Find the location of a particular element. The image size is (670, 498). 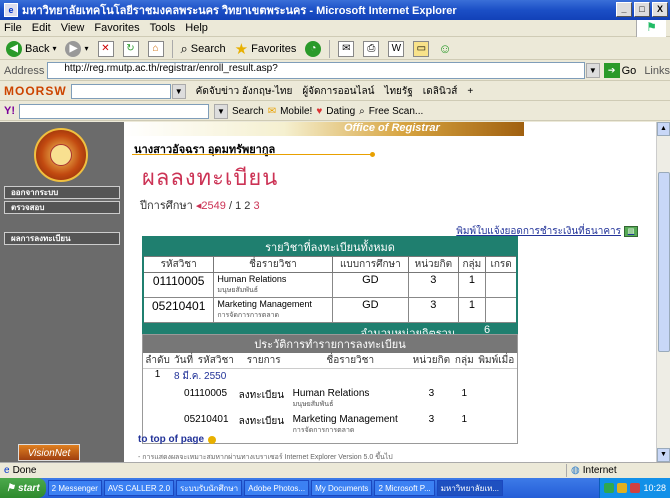

menu-edit: Edit is located at coordinates (41, 28).